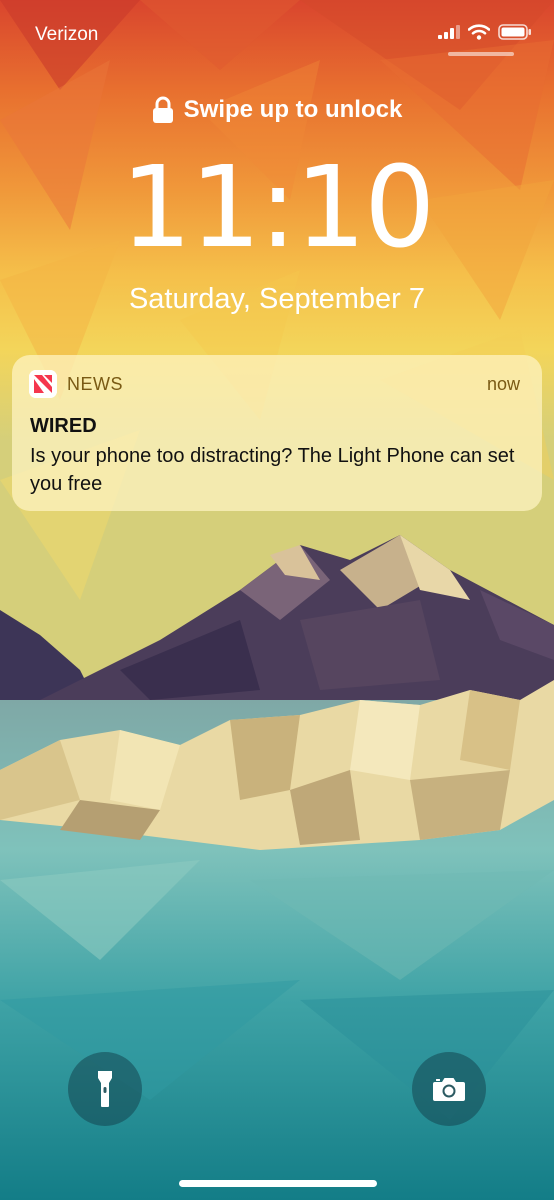  What do you see at coordinates (63, 426) in the screenshot?
I see `notification-title: WIRED` at bounding box center [63, 426].